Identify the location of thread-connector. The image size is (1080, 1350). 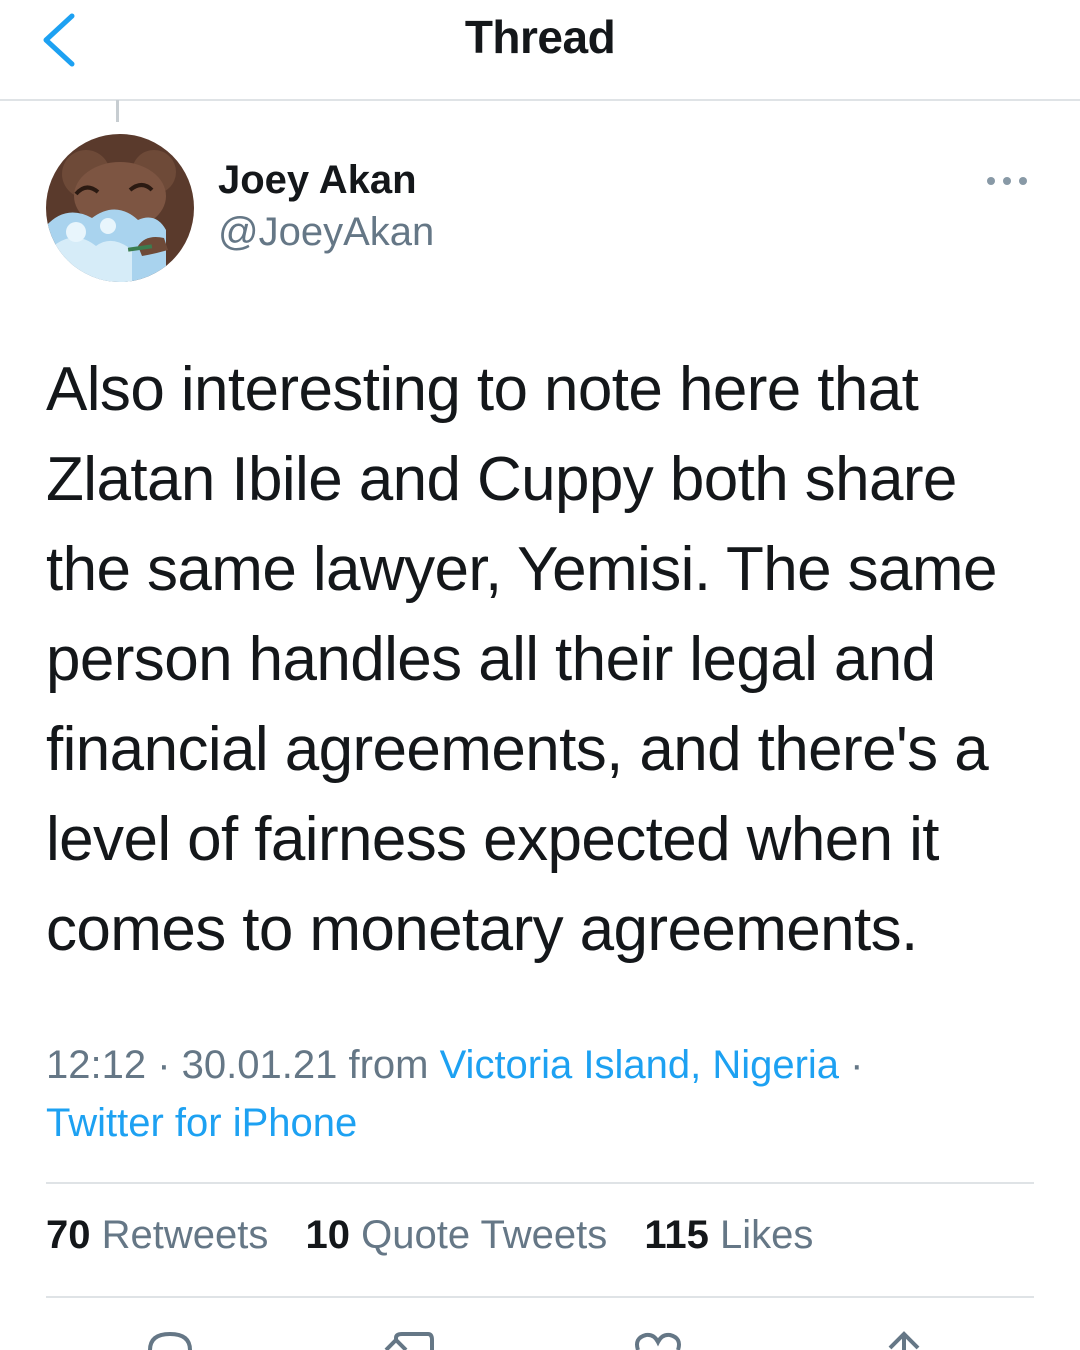
(117, 111).